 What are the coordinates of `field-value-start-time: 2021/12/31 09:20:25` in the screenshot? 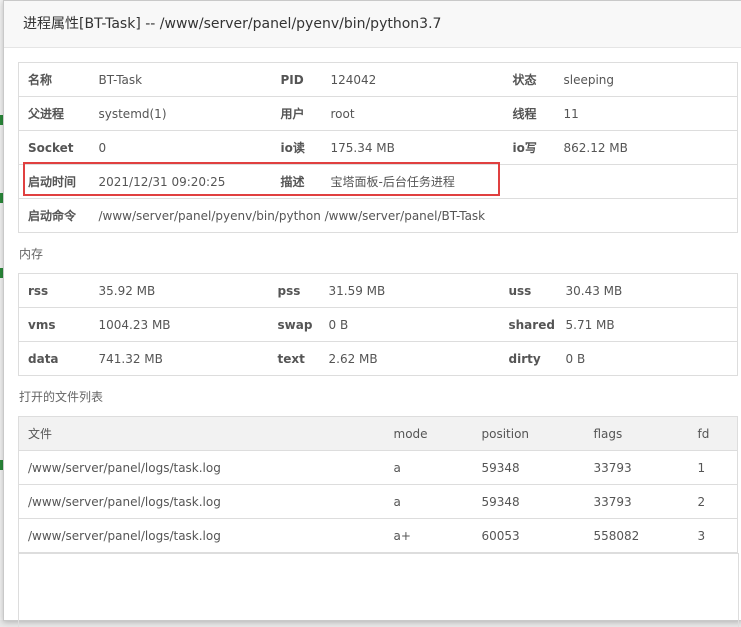 It's located at (180, 181).